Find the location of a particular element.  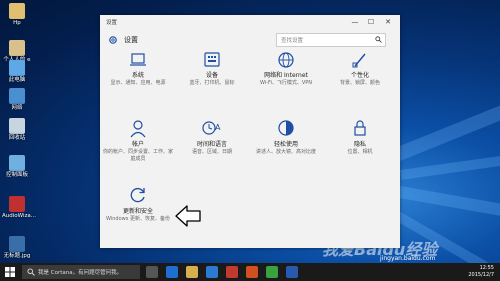

desktop-icon-control-panel: 控制面板 is located at coordinates (17, 167).